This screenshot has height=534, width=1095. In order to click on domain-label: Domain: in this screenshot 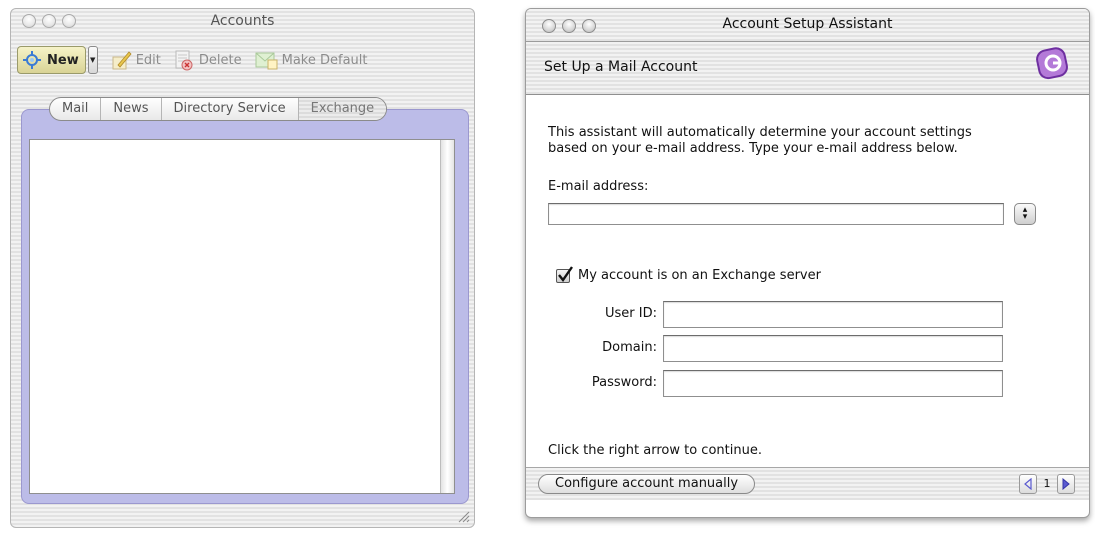, I will do `click(629, 347)`.